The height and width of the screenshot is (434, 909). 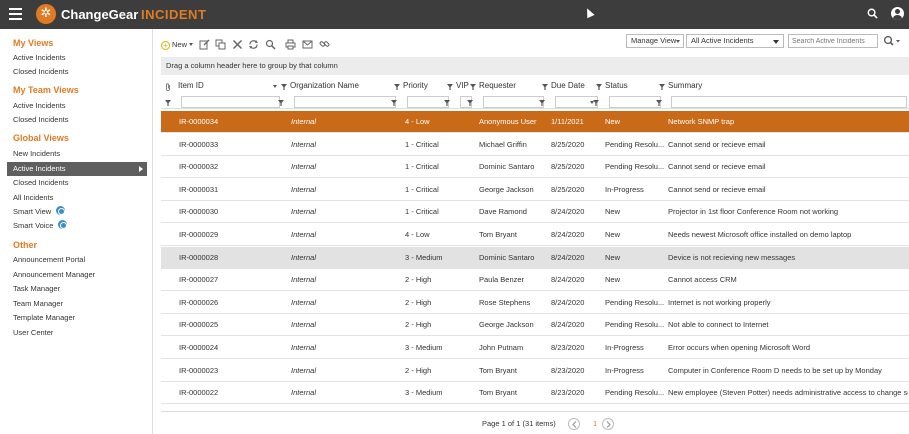 I want to click on sidebar-item-my-closed-incidents: Closed Incidents, so click(x=77, y=72).